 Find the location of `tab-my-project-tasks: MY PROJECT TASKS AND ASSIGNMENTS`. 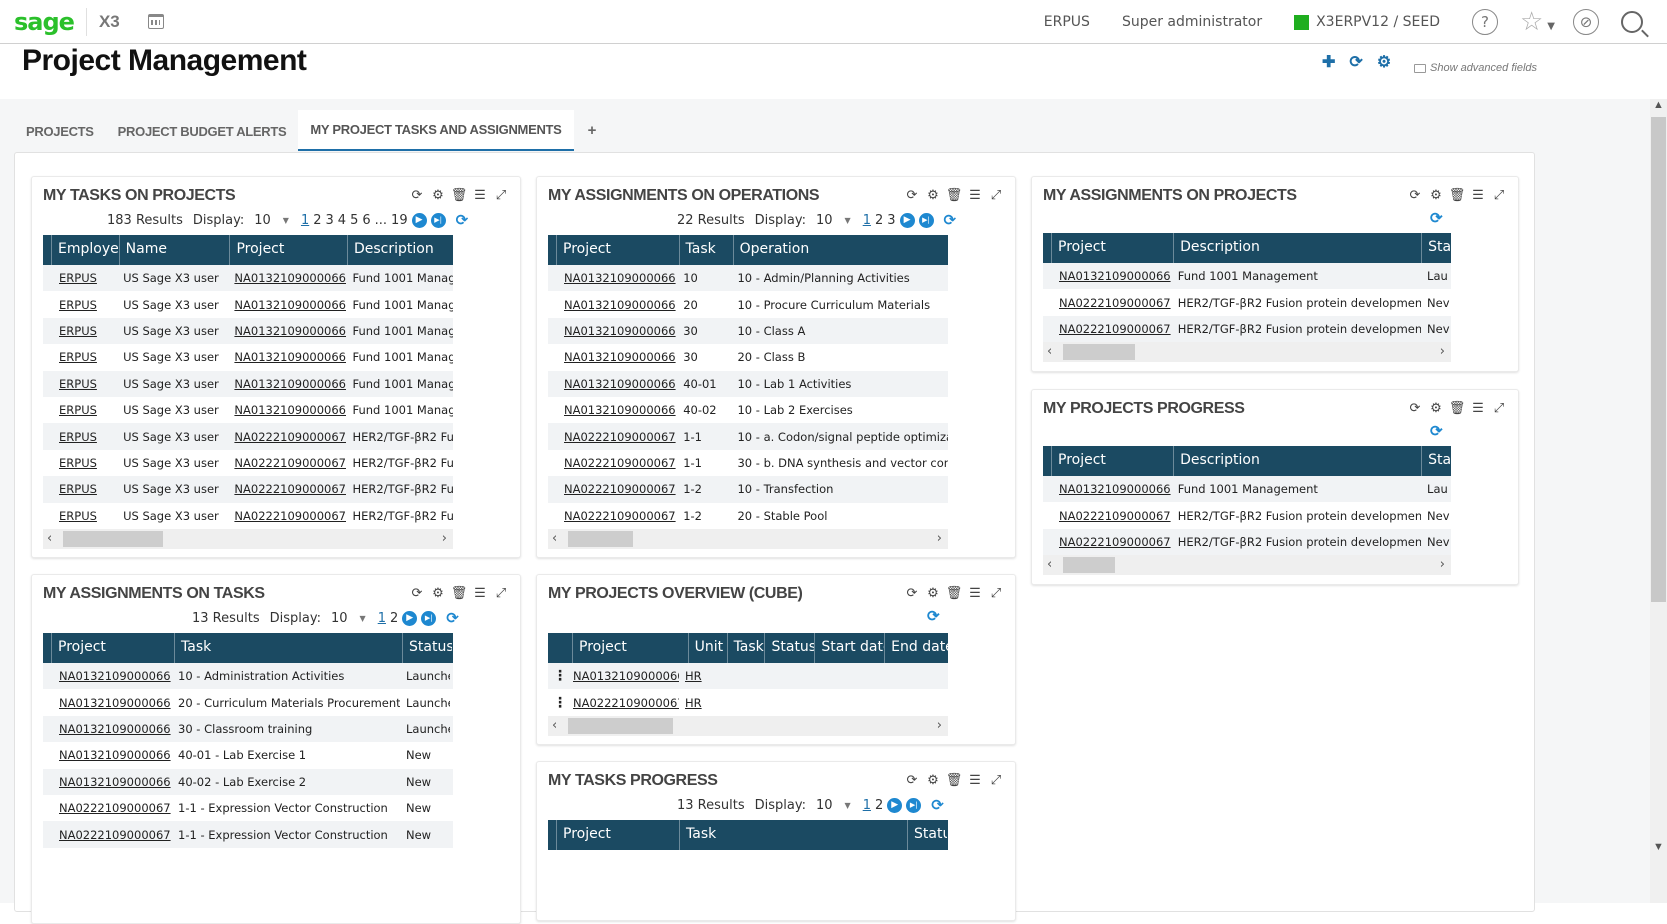

tab-my-project-tasks: MY PROJECT TASKS AND ASSIGNMENTS is located at coordinates (436, 130).